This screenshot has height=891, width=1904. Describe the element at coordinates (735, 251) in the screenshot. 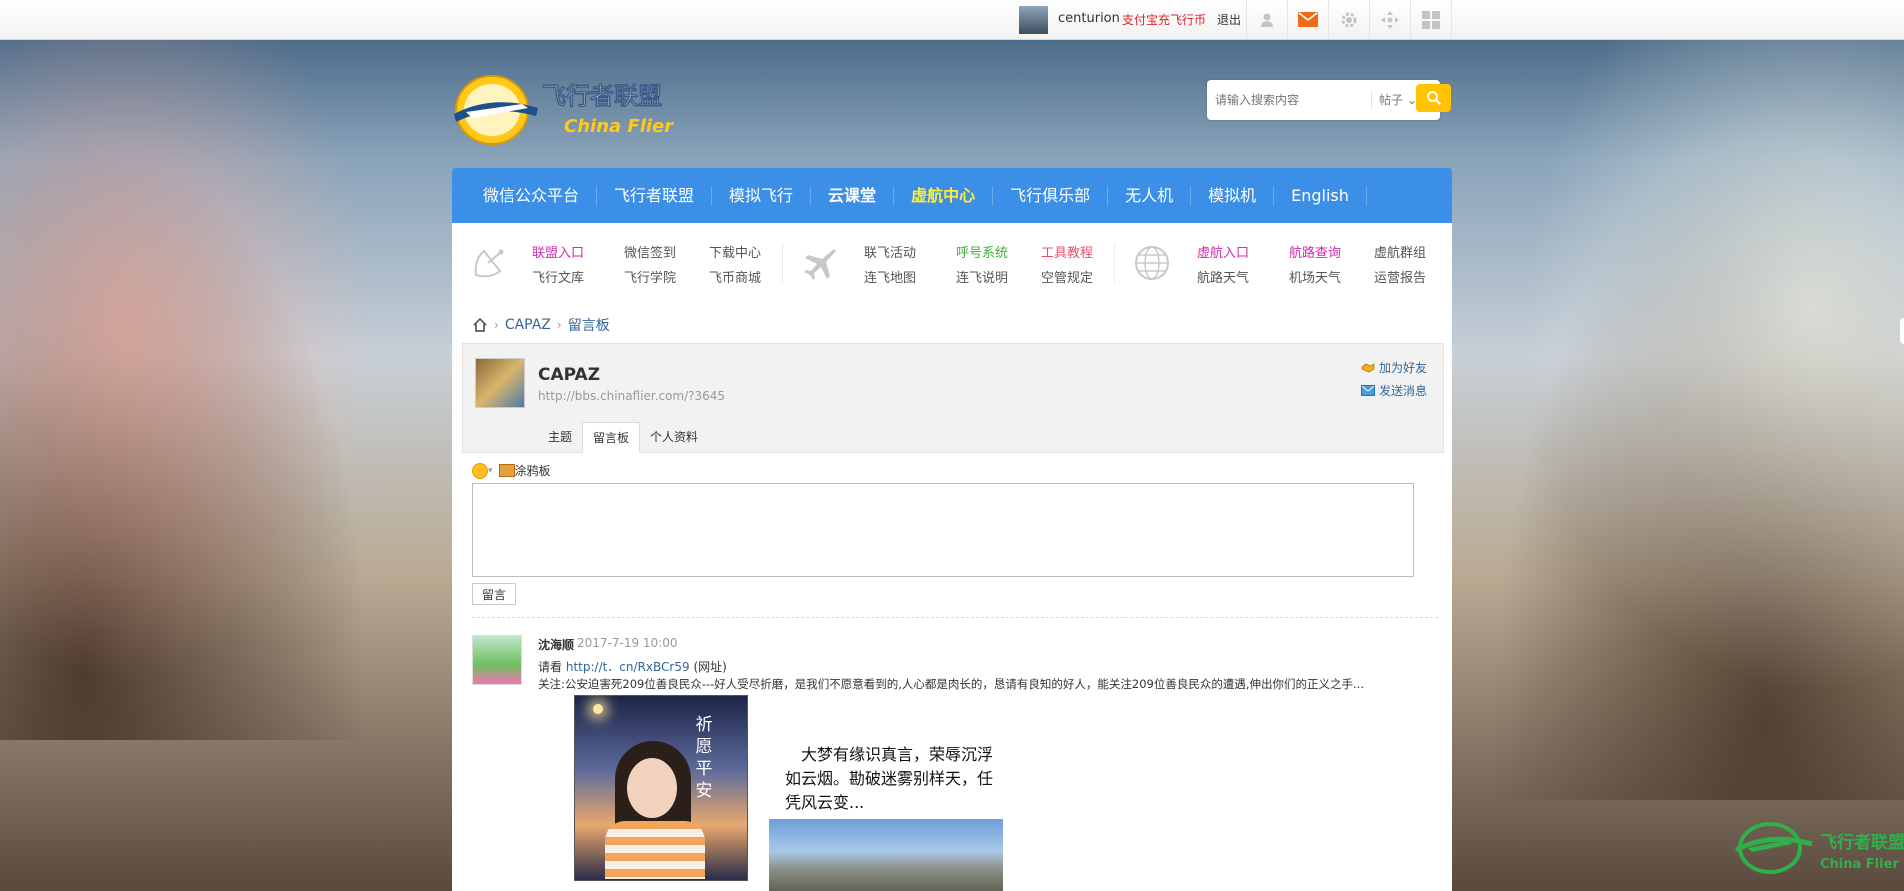

I see `link-download-center: 下载中心` at that location.